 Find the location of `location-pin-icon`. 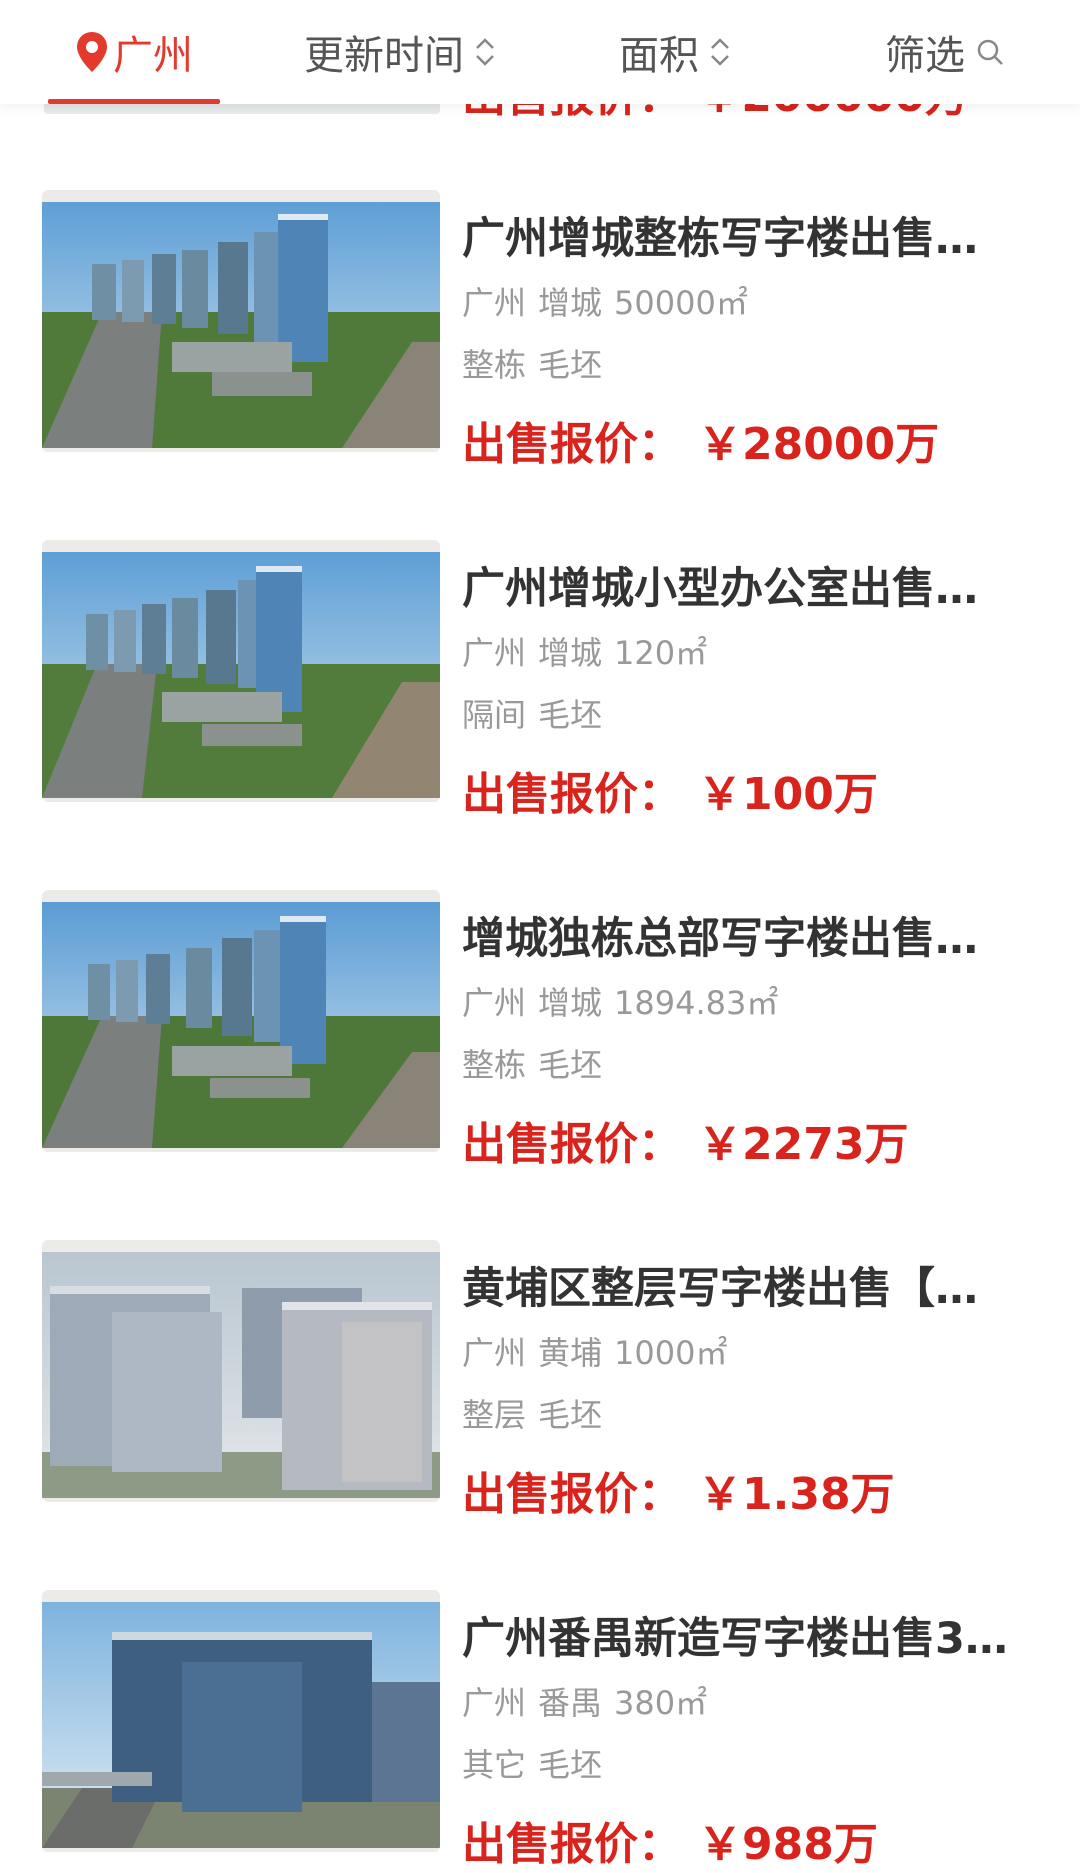

location-pin-icon is located at coordinates (92, 52).